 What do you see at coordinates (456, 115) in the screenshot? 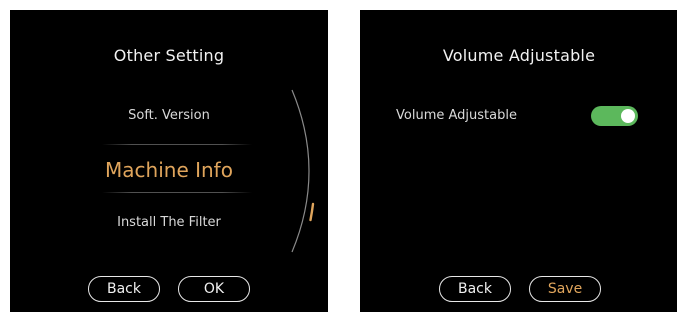
I see `volume-adjustable-label: Volume Adjustable` at bounding box center [456, 115].